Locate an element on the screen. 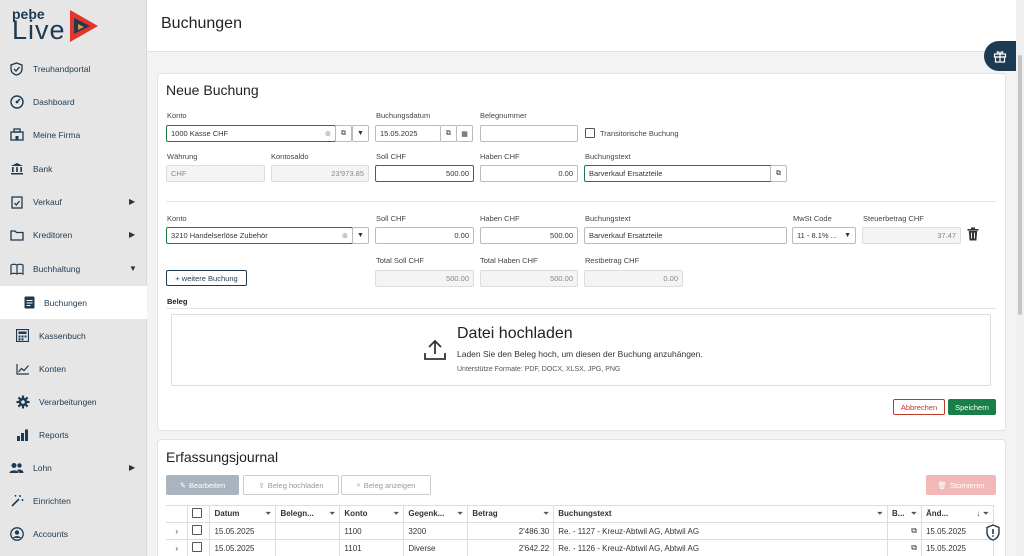  buchungstext2-input: Barverkauf Ersatzteile is located at coordinates (685, 235).